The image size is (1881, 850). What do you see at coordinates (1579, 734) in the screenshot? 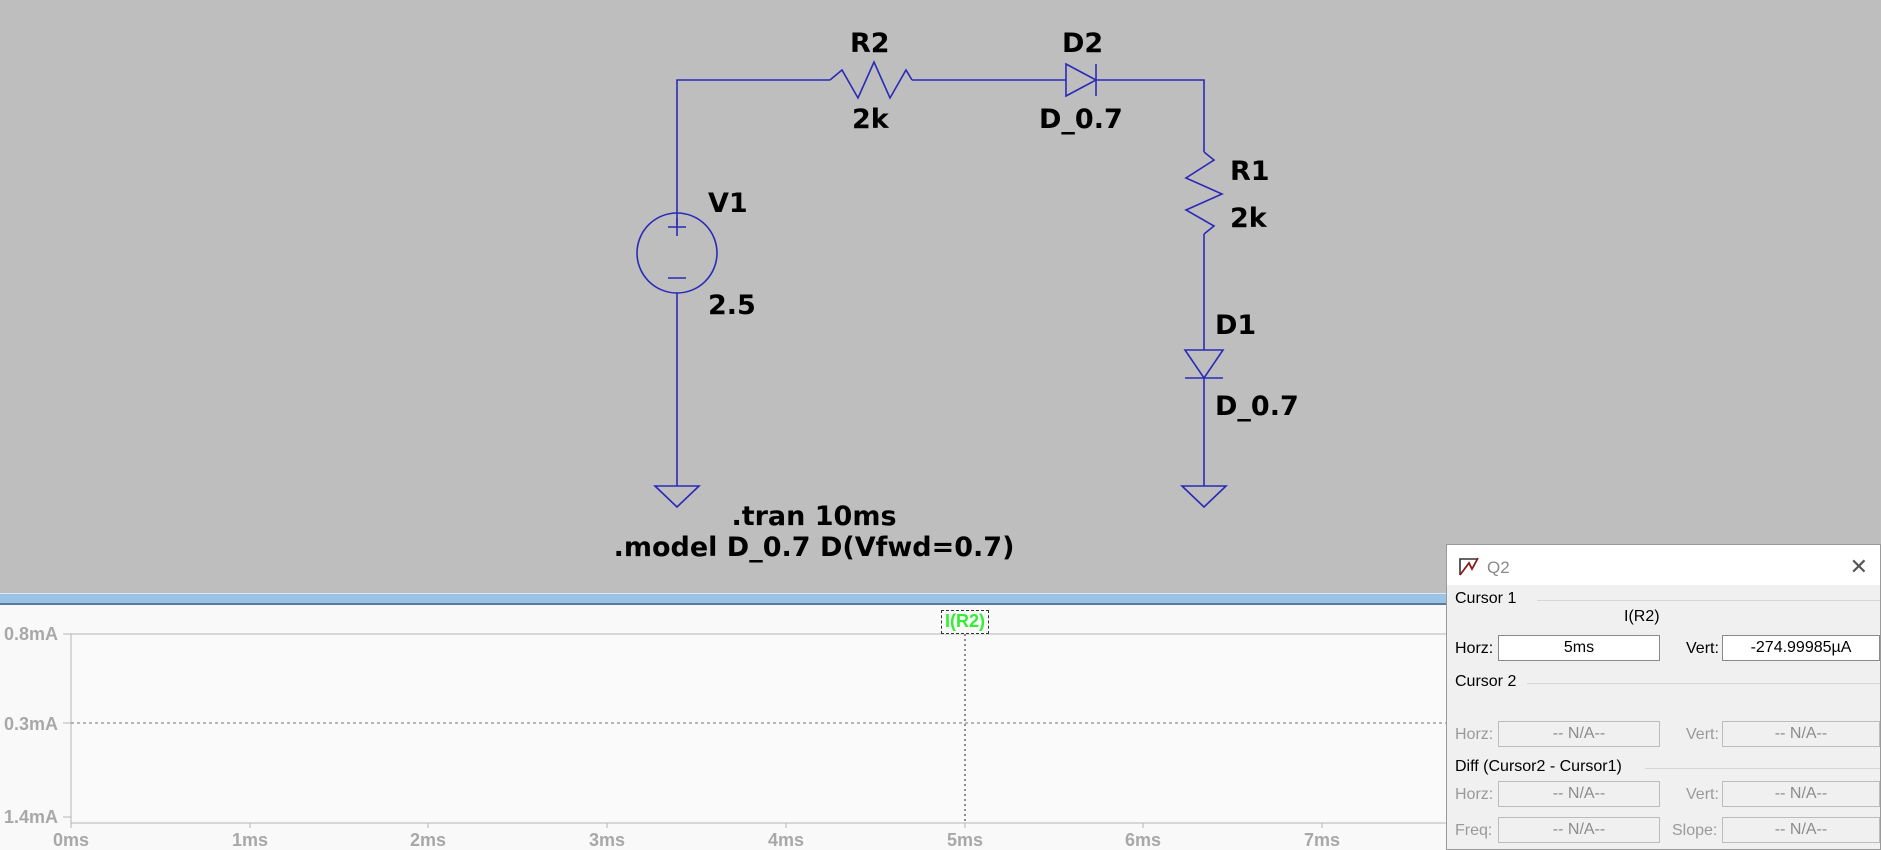
I see `cursor2-horz-field: -- N/A--` at bounding box center [1579, 734].